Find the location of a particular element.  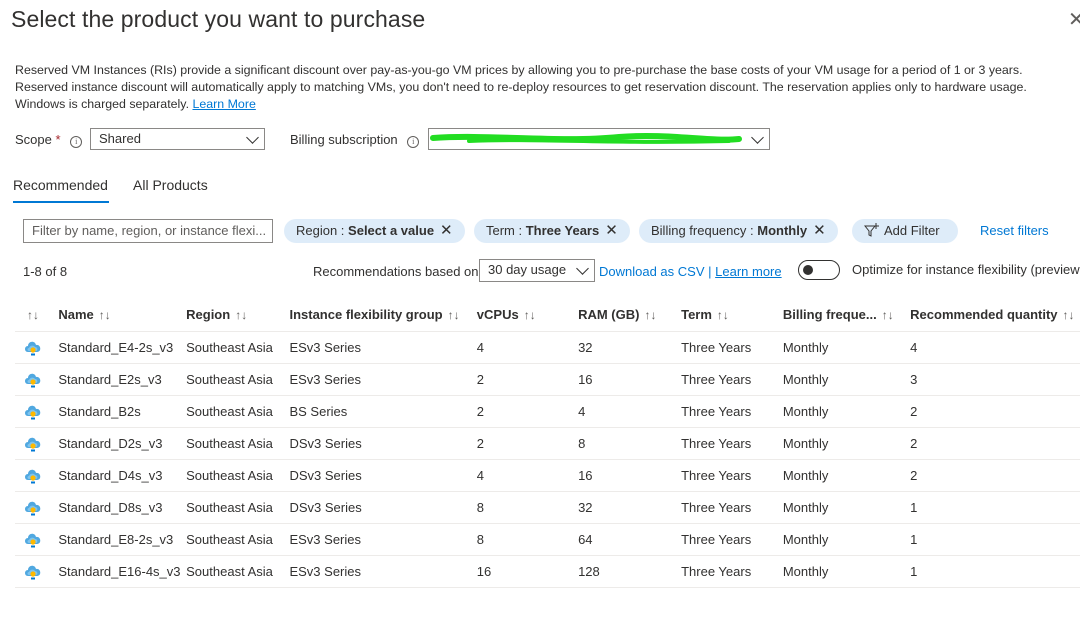

term-filter-value: Three Years is located at coordinates (562, 230).